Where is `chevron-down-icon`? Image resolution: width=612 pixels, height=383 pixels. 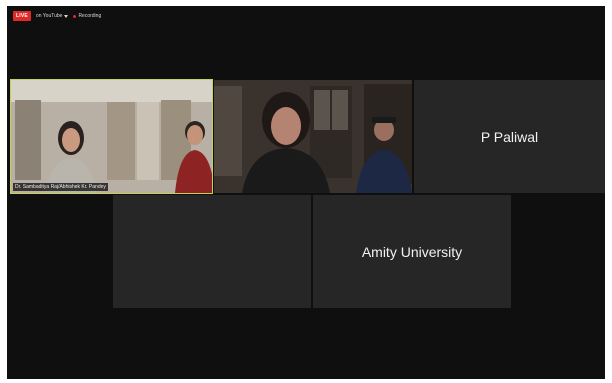 chevron-down-icon is located at coordinates (66, 16).